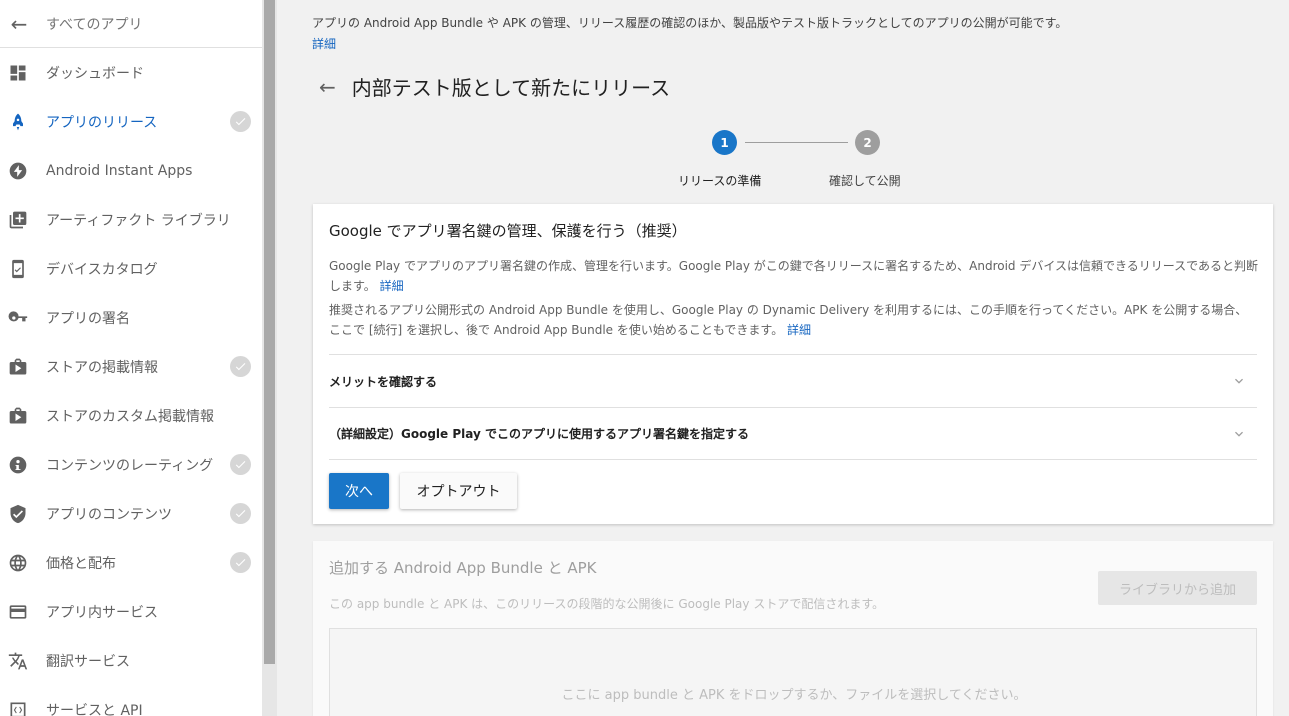  What do you see at coordinates (131, 317) in the screenshot?
I see `sidebar-item-app-signing: アプリの署名` at bounding box center [131, 317].